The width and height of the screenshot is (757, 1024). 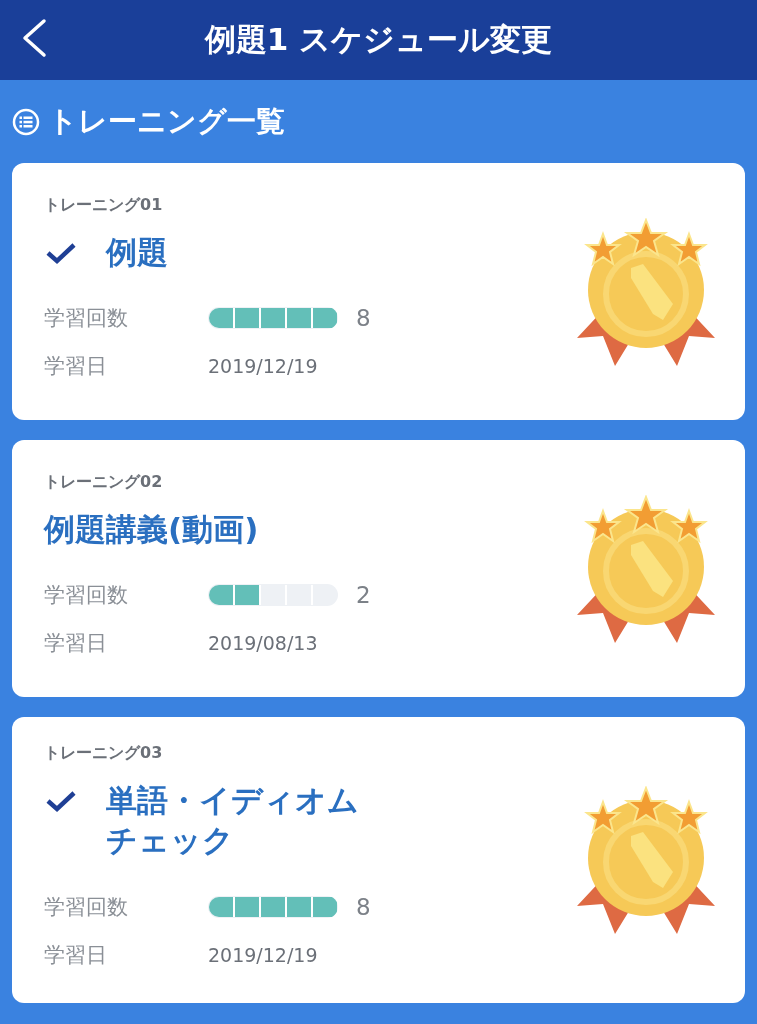 I want to click on section-title: トレーニング一覧, so click(x=166, y=121).